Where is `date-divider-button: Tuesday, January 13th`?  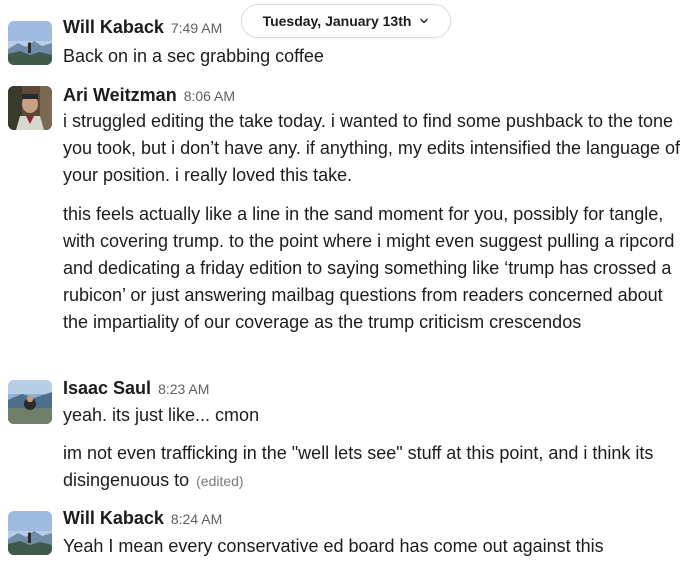 date-divider-button: Tuesday, January 13th is located at coordinates (346, 21).